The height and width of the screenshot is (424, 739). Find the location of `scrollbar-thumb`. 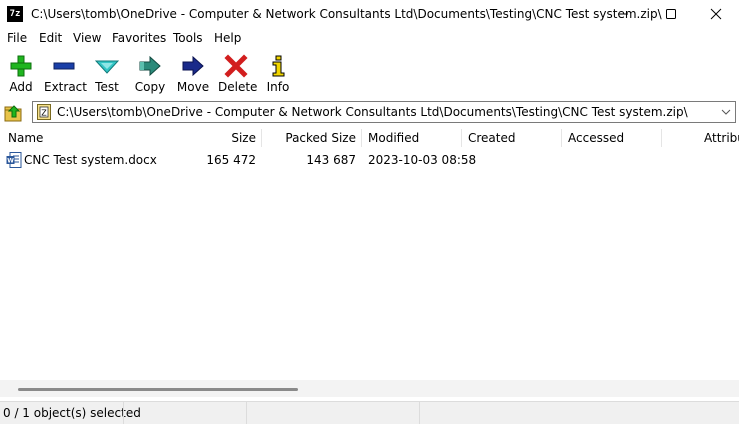

scrollbar-thumb is located at coordinates (158, 389).